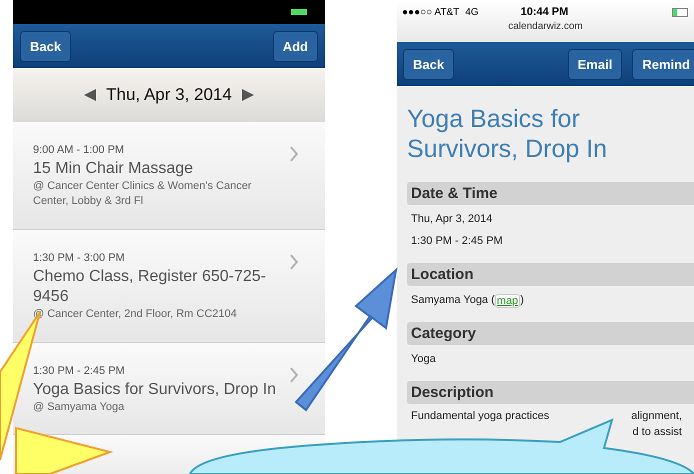 The image size is (694, 474). What do you see at coordinates (663, 64) in the screenshot?
I see `remind-button: Remind` at bounding box center [663, 64].